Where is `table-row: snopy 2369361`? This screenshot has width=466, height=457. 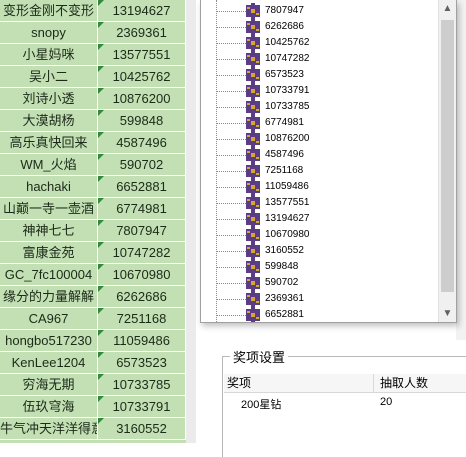 table-row: snopy 2369361 is located at coordinates (93, 33).